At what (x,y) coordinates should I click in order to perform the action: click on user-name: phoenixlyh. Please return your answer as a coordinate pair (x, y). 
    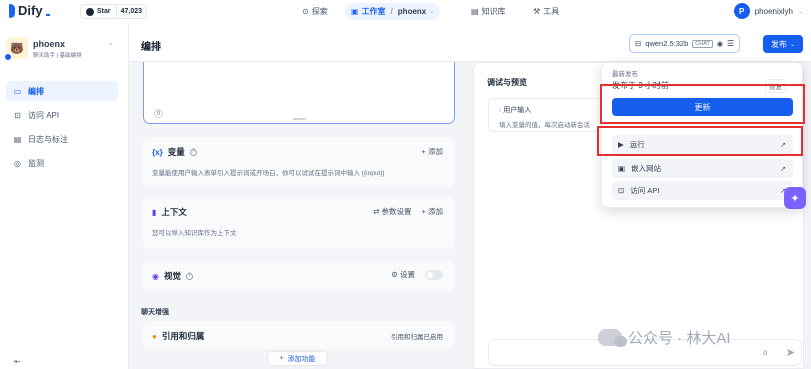
    Looking at the image, I should click on (773, 11).